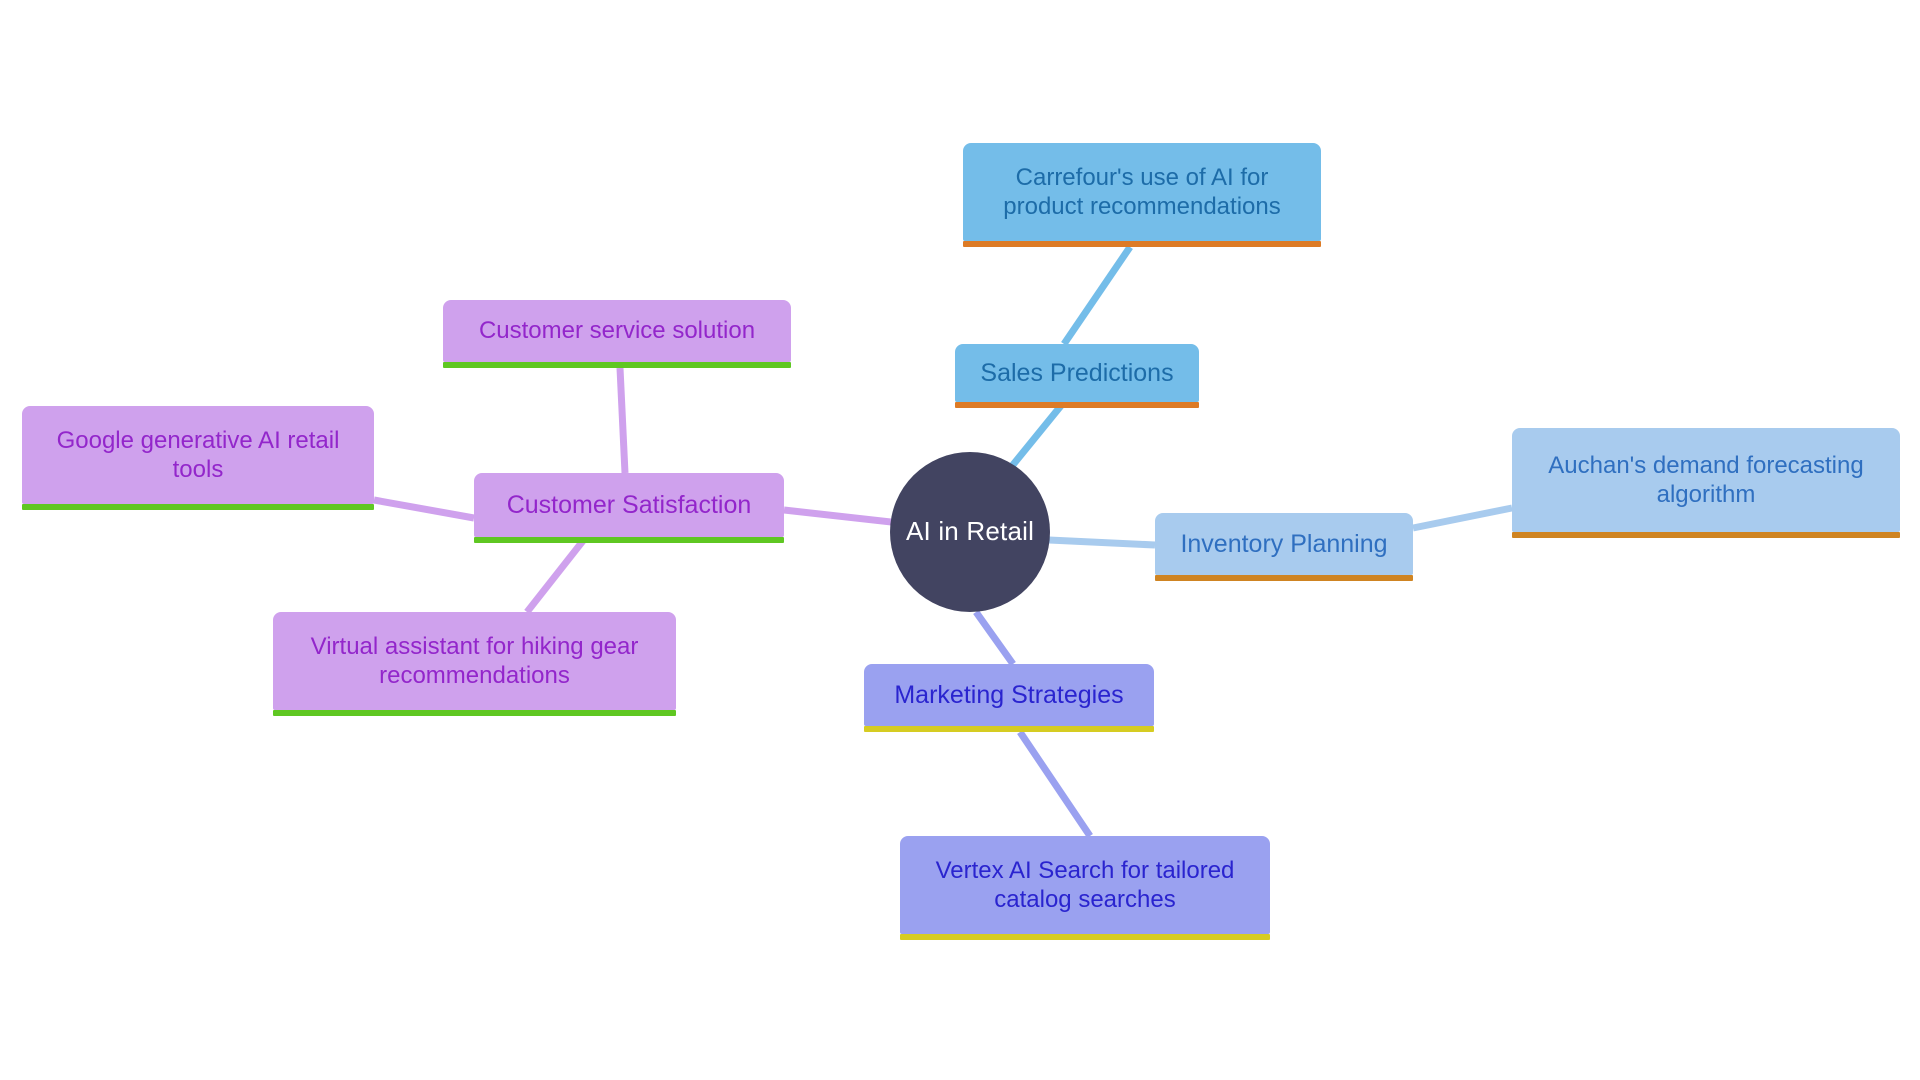 Image resolution: width=1920 pixels, height=1080 pixels. I want to click on connector-inventory-planning-to-auchan-demand-forecasting, so click(1462, 518).